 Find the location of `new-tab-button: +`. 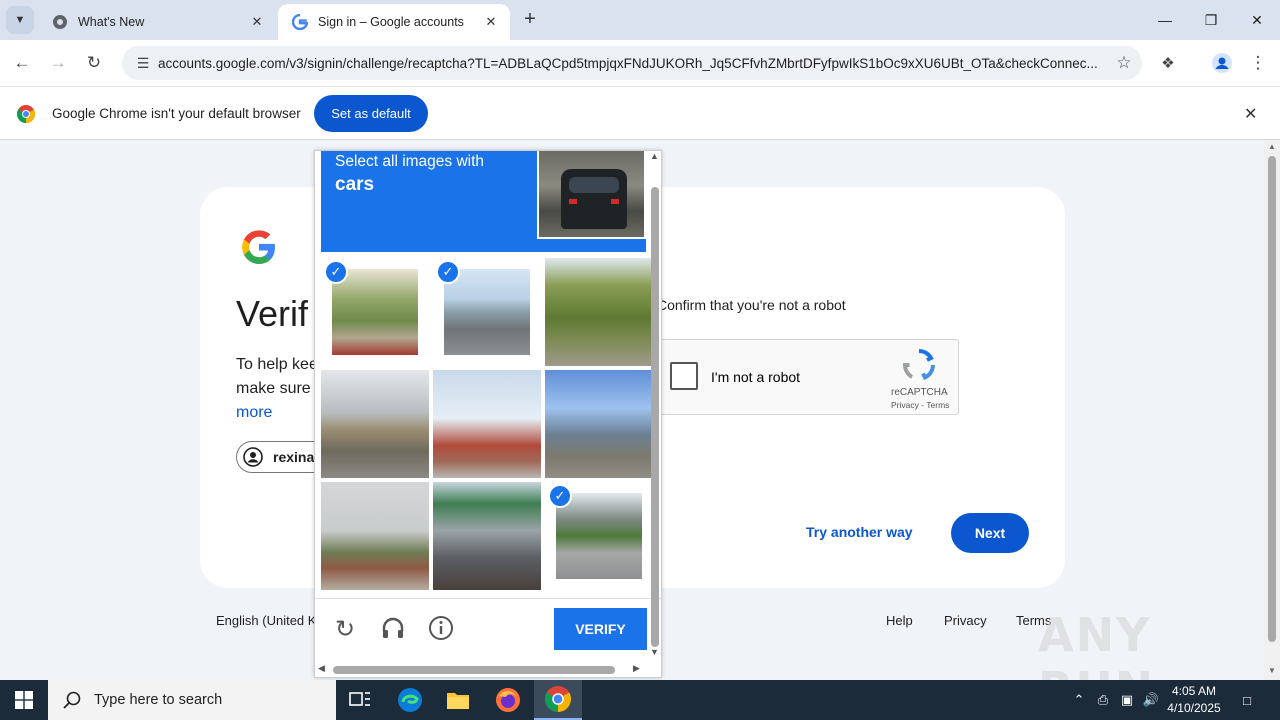

new-tab-button: + is located at coordinates (530, 20).